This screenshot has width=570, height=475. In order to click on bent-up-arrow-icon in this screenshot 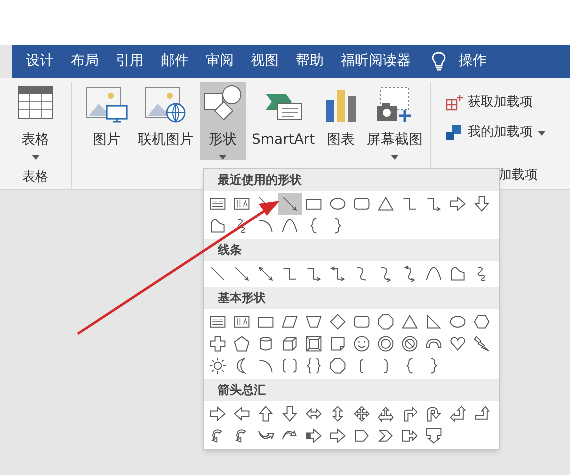, I will do `click(482, 414)`.